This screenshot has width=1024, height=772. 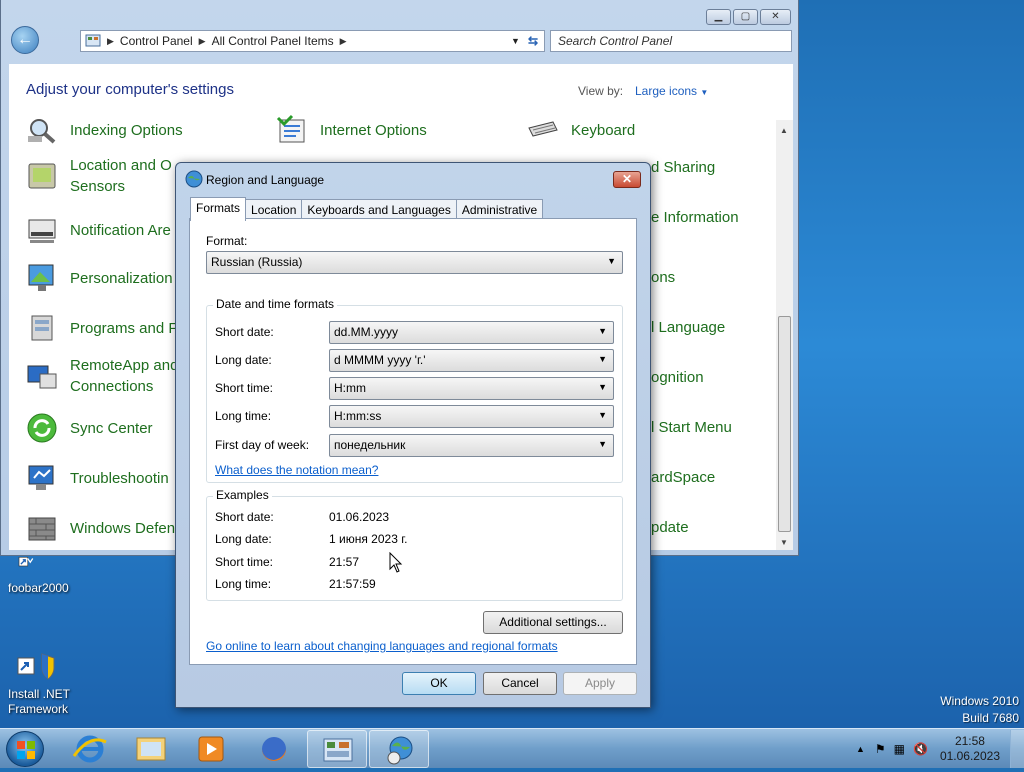 What do you see at coordinates (396, 562) in the screenshot?
I see `mouse-cursor-icon` at bounding box center [396, 562].